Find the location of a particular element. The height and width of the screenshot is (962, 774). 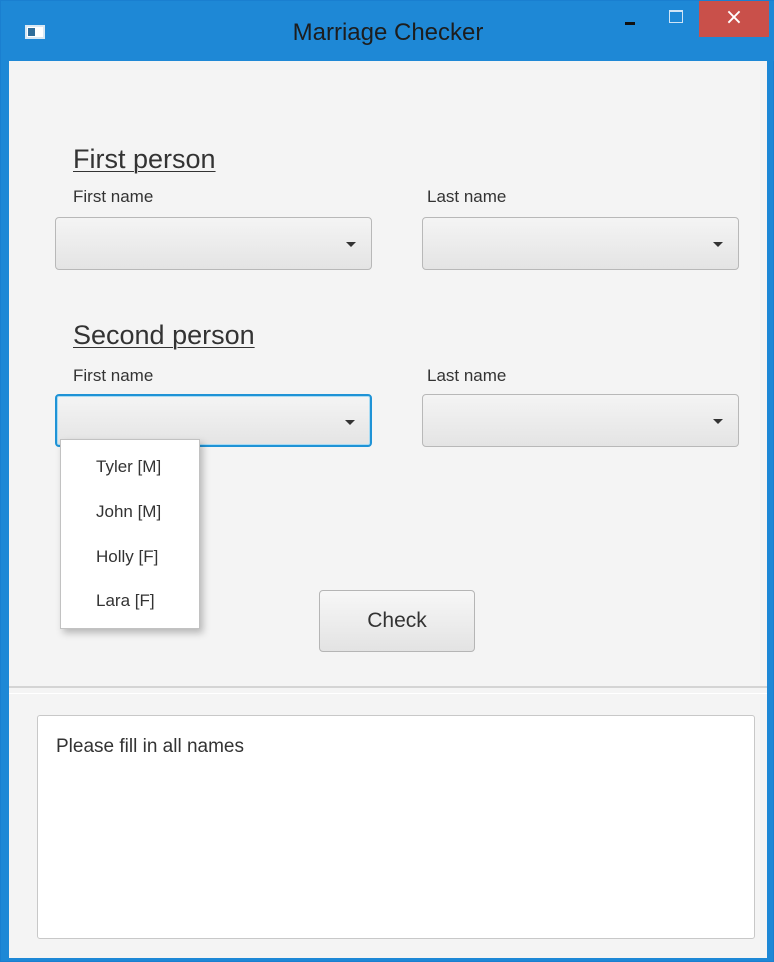

check-button: Check is located at coordinates (397, 621).